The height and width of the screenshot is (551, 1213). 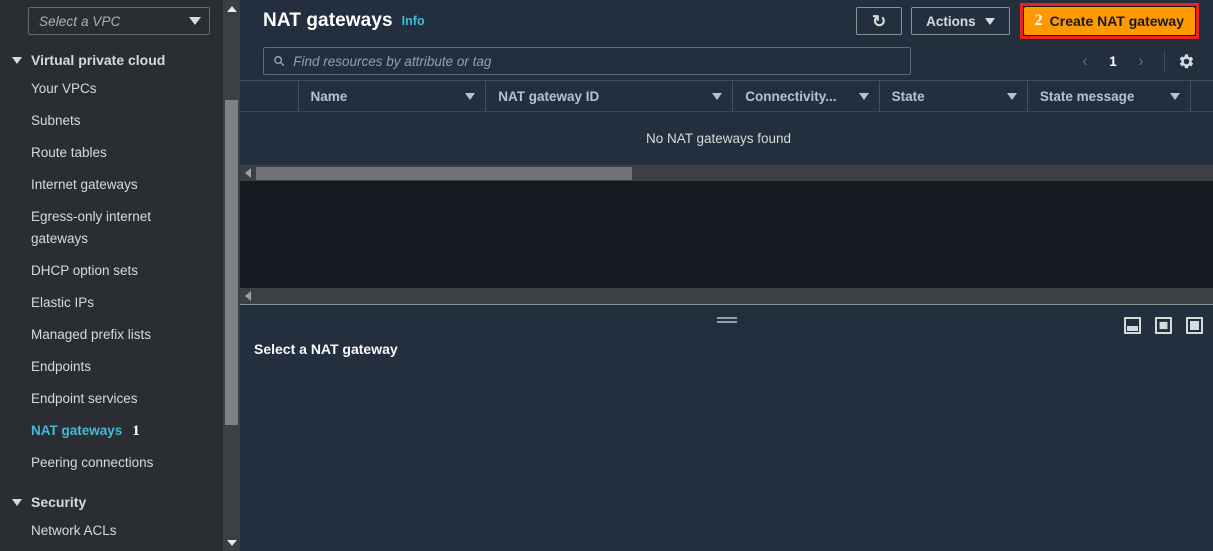 What do you see at coordinates (269, 96) in the screenshot?
I see `table-header-select-col` at bounding box center [269, 96].